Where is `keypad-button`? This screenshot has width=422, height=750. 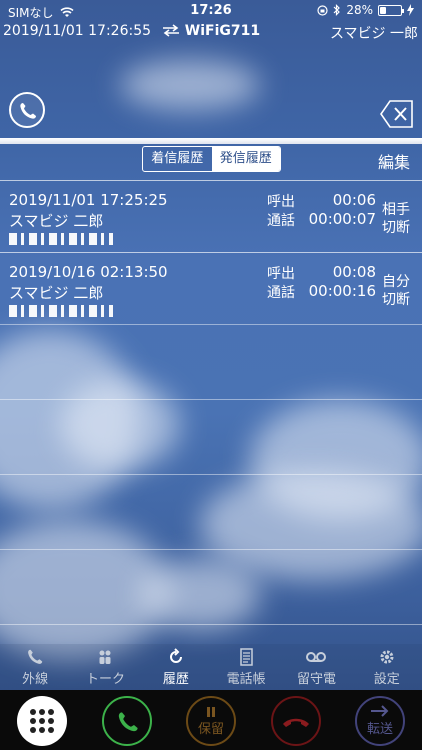
keypad-button is located at coordinates (42, 721).